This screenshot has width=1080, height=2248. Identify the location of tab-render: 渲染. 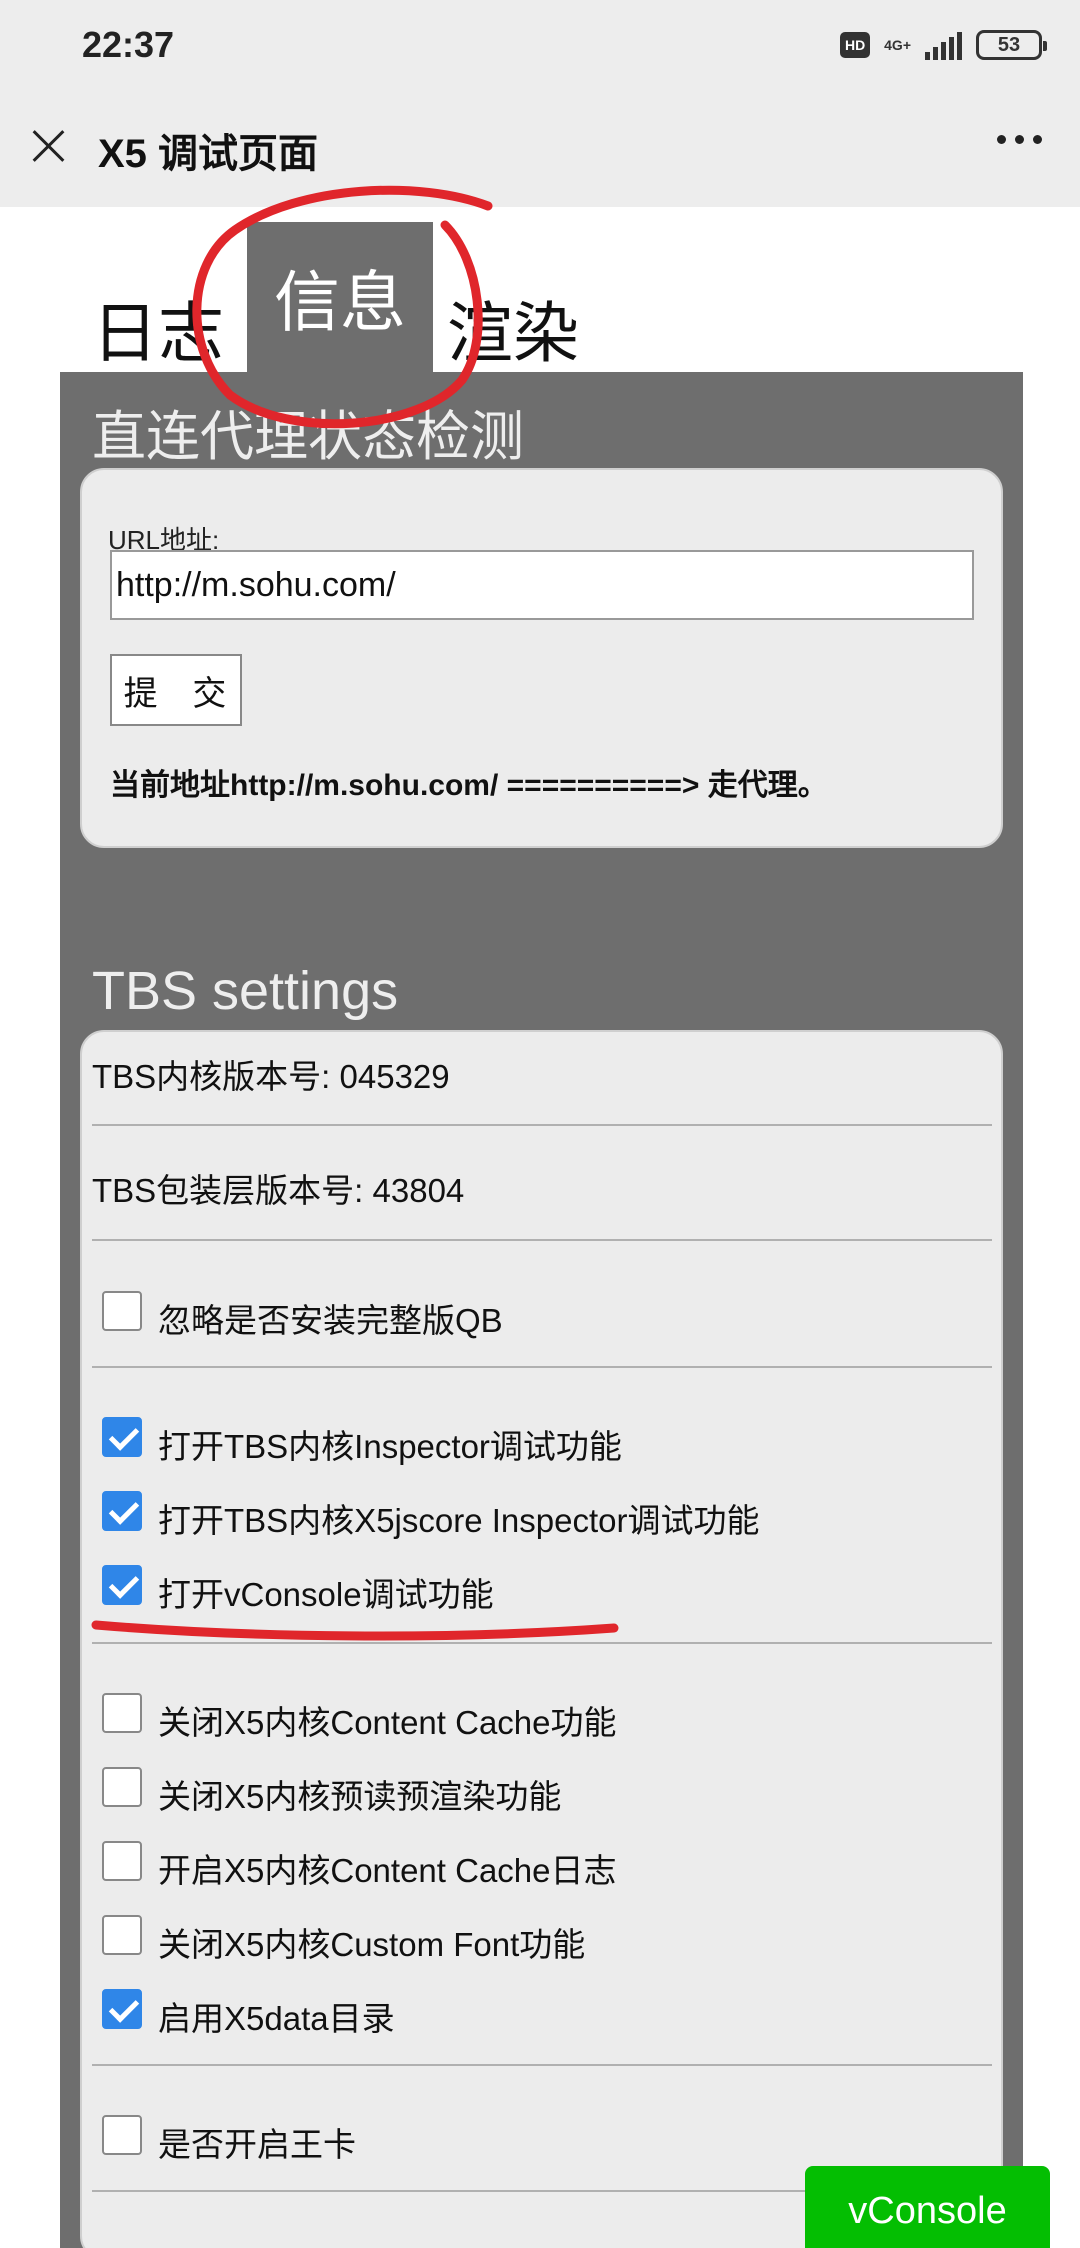
(506, 297).